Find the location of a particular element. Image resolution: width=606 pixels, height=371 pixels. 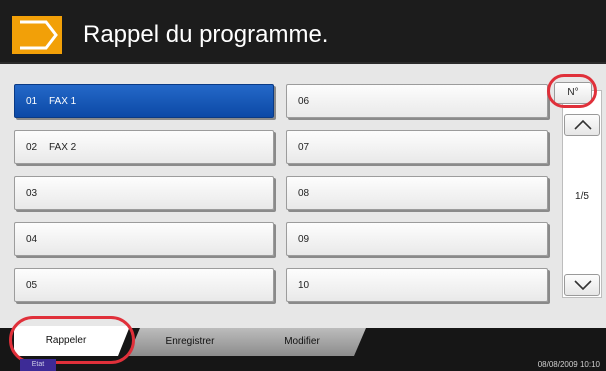

page-down-button is located at coordinates (582, 285).